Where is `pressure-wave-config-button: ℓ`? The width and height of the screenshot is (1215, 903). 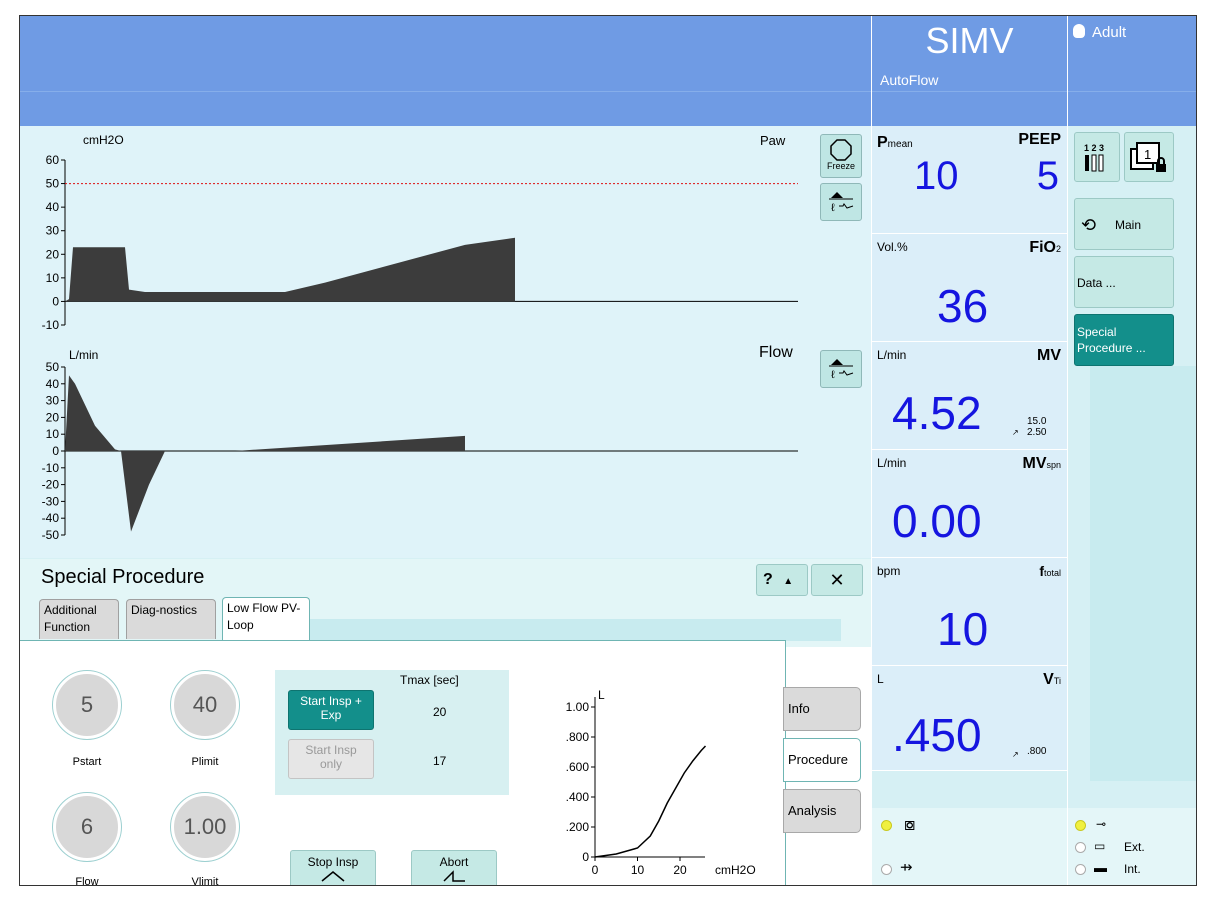 pressure-wave-config-button: ℓ is located at coordinates (841, 202).